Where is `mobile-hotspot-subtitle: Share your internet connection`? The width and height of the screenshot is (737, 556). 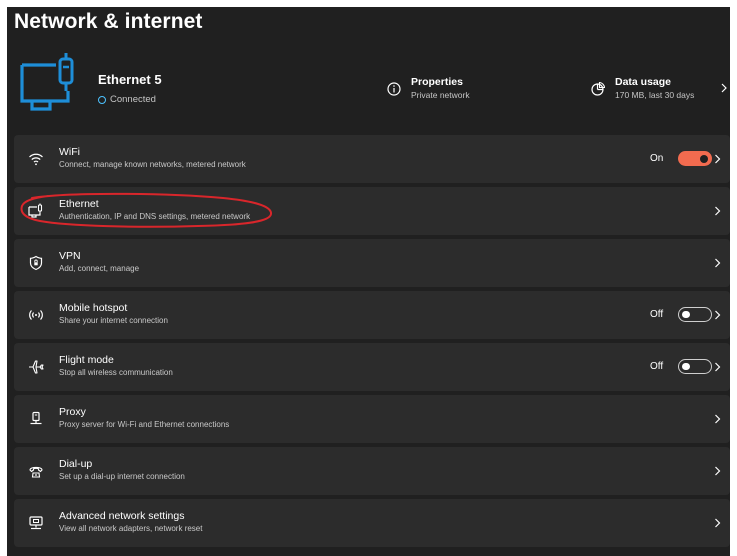
mobile-hotspot-subtitle: Share your internet connection is located at coordinates (113, 320).